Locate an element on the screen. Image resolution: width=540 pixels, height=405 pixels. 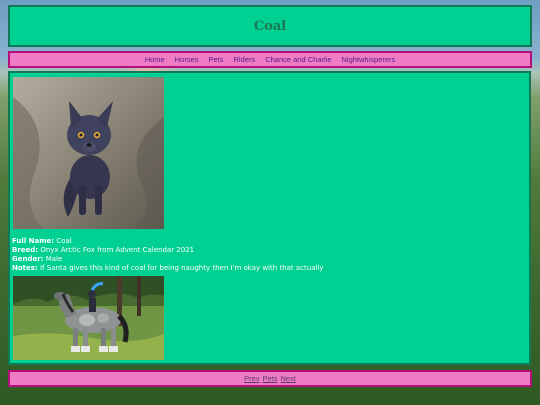
gender-value: Male is located at coordinates (54, 259).